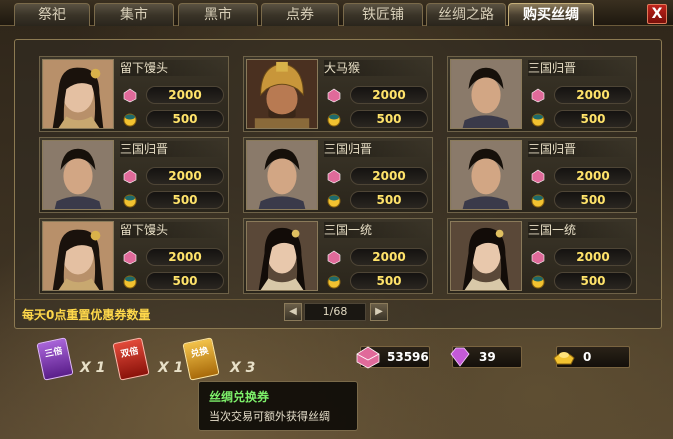  What do you see at coordinates (52, 14) in the screenshot?
I see `tab-sacrifice: 祭祀` at bounding box center [52, 14].